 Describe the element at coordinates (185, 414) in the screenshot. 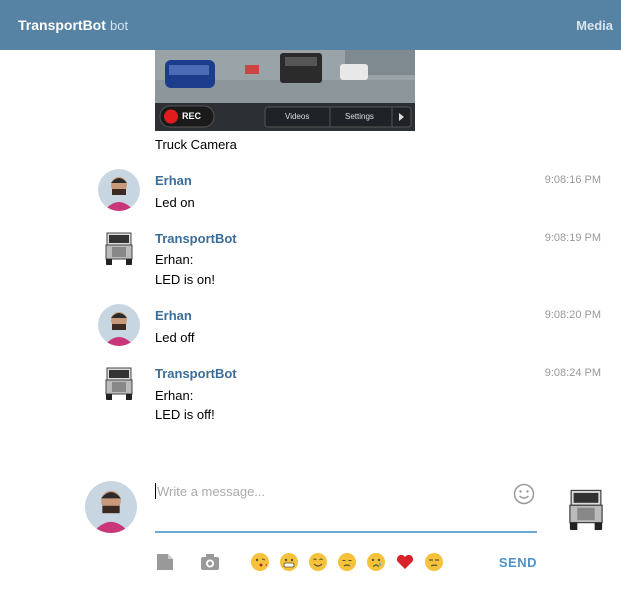

I see `message-text: LED is off!` at that location.